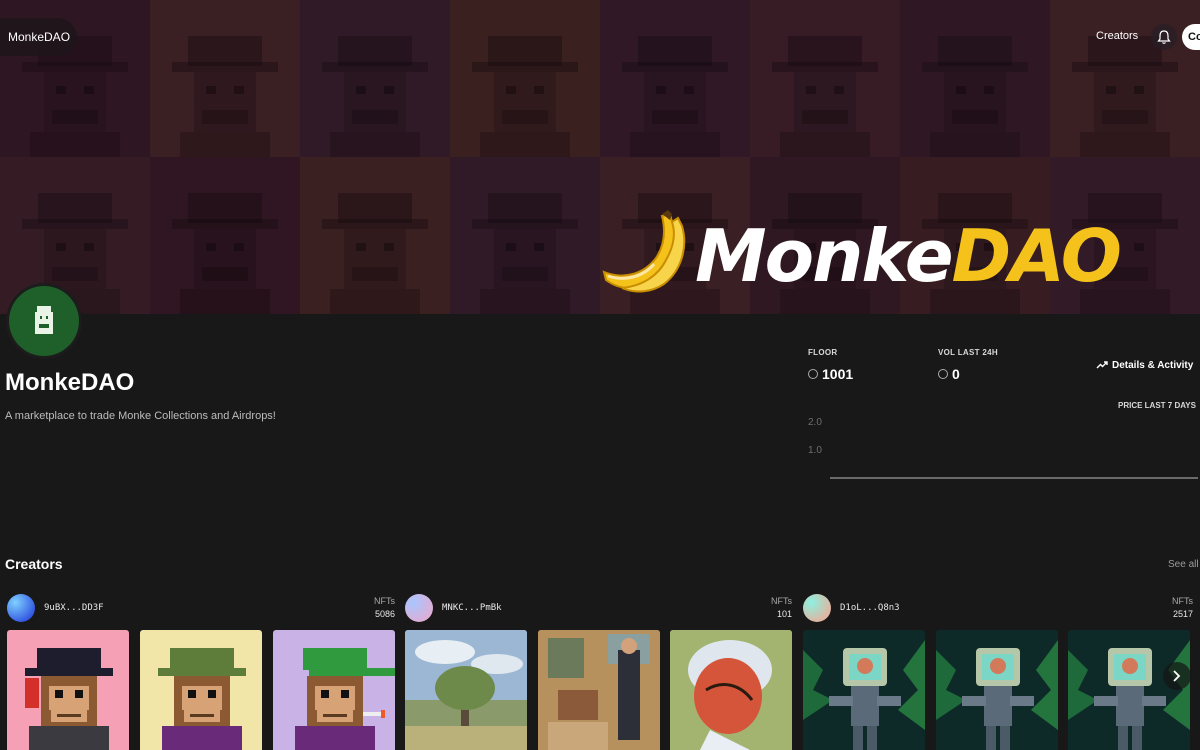 The width and height of the screenshot is (1200, 750). I want to click on portrait-painting-image, so click(731, 690).